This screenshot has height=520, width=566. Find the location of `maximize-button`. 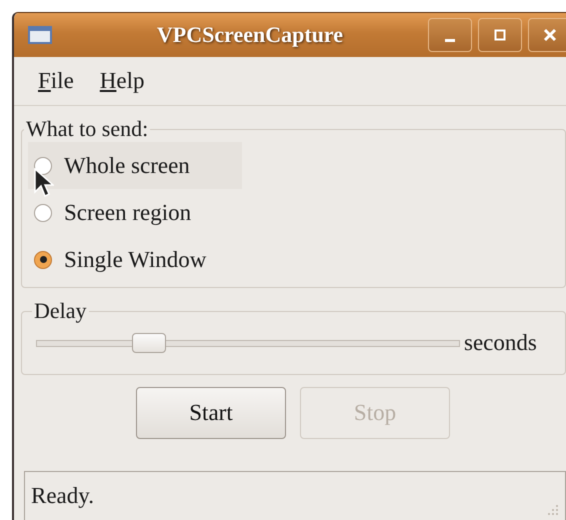

maximize-button is located at coordinates (500, 35).